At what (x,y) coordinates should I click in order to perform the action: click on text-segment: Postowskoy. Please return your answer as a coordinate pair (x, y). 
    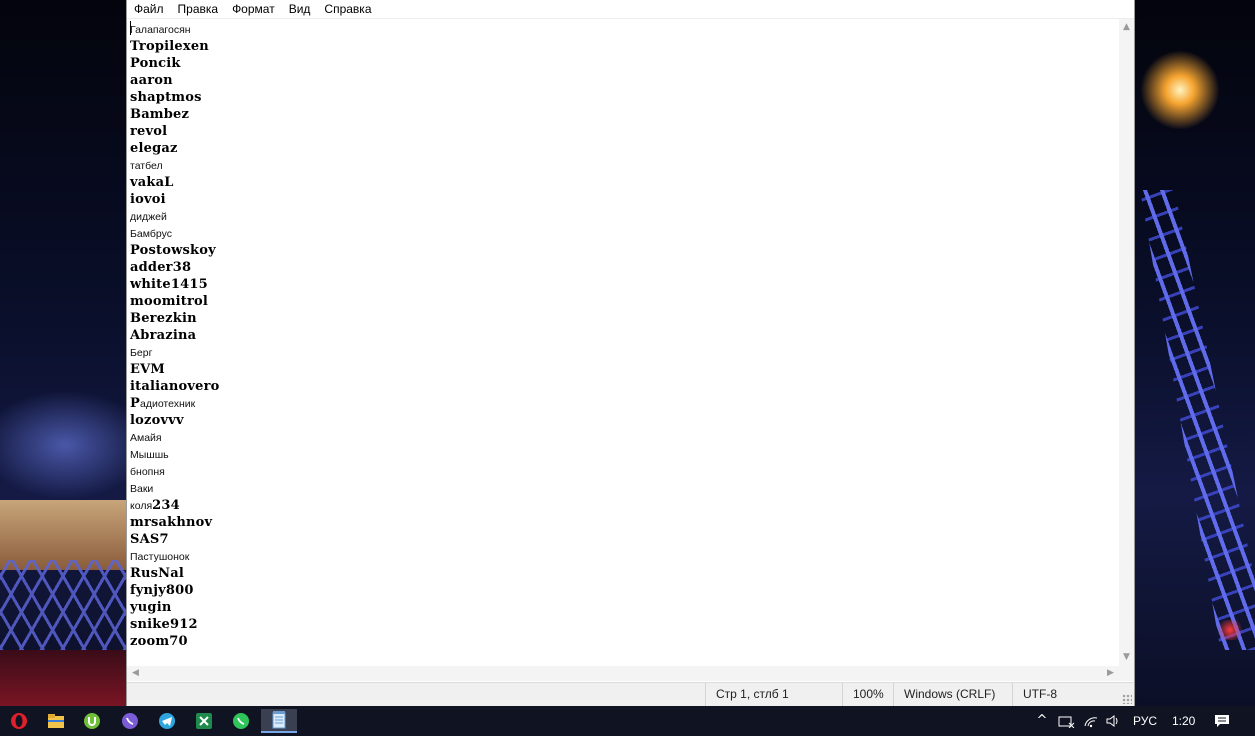
    Looking at the image, I should click on (173, 250).